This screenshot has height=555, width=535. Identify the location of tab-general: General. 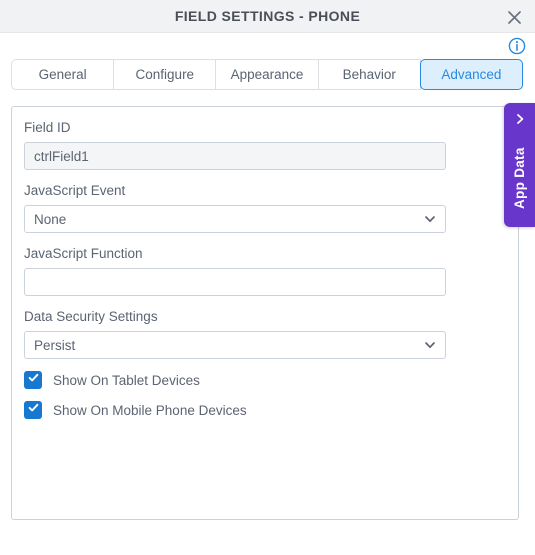
(63, 74).